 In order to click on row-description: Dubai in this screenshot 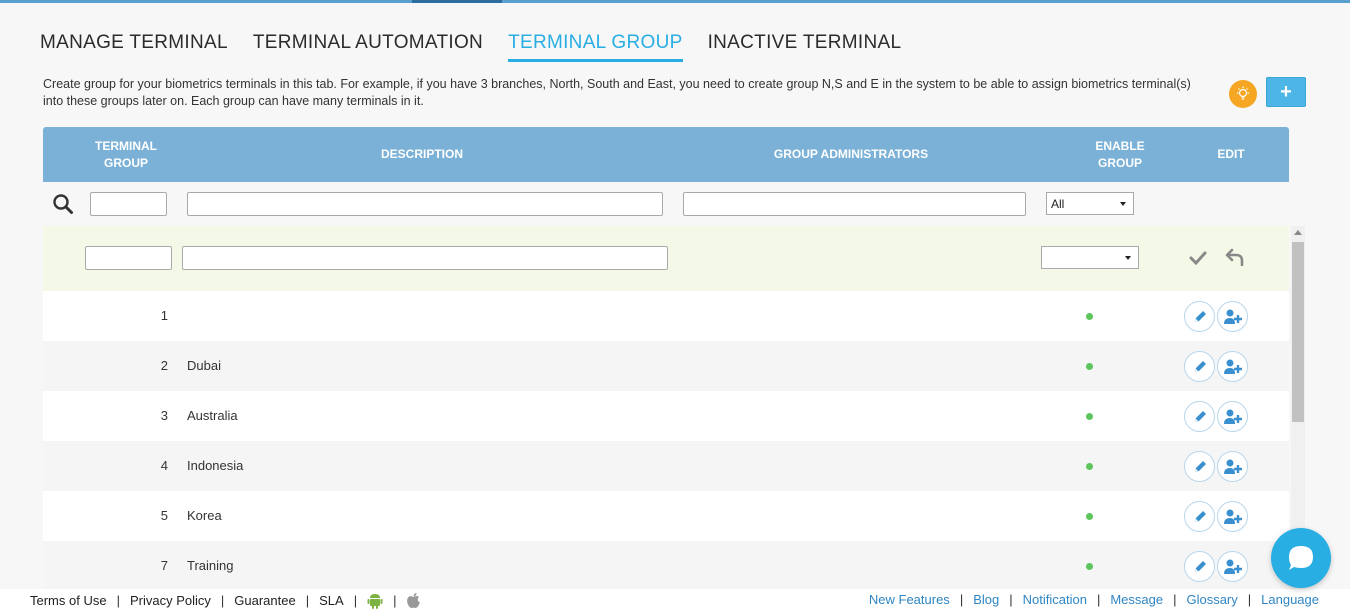, I will do `click(204, 365)`.